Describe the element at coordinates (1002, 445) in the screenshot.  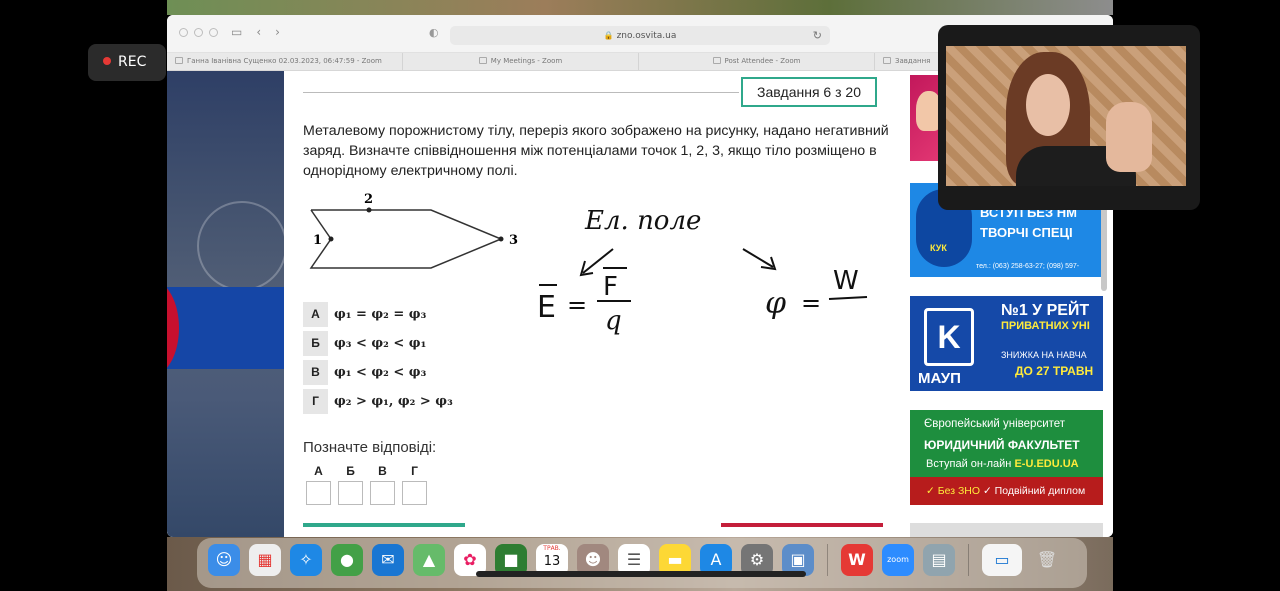
I see `ad4-line2: ЮРИДИЧНИЙ ФАКУЛЬТЕТ` at that location.